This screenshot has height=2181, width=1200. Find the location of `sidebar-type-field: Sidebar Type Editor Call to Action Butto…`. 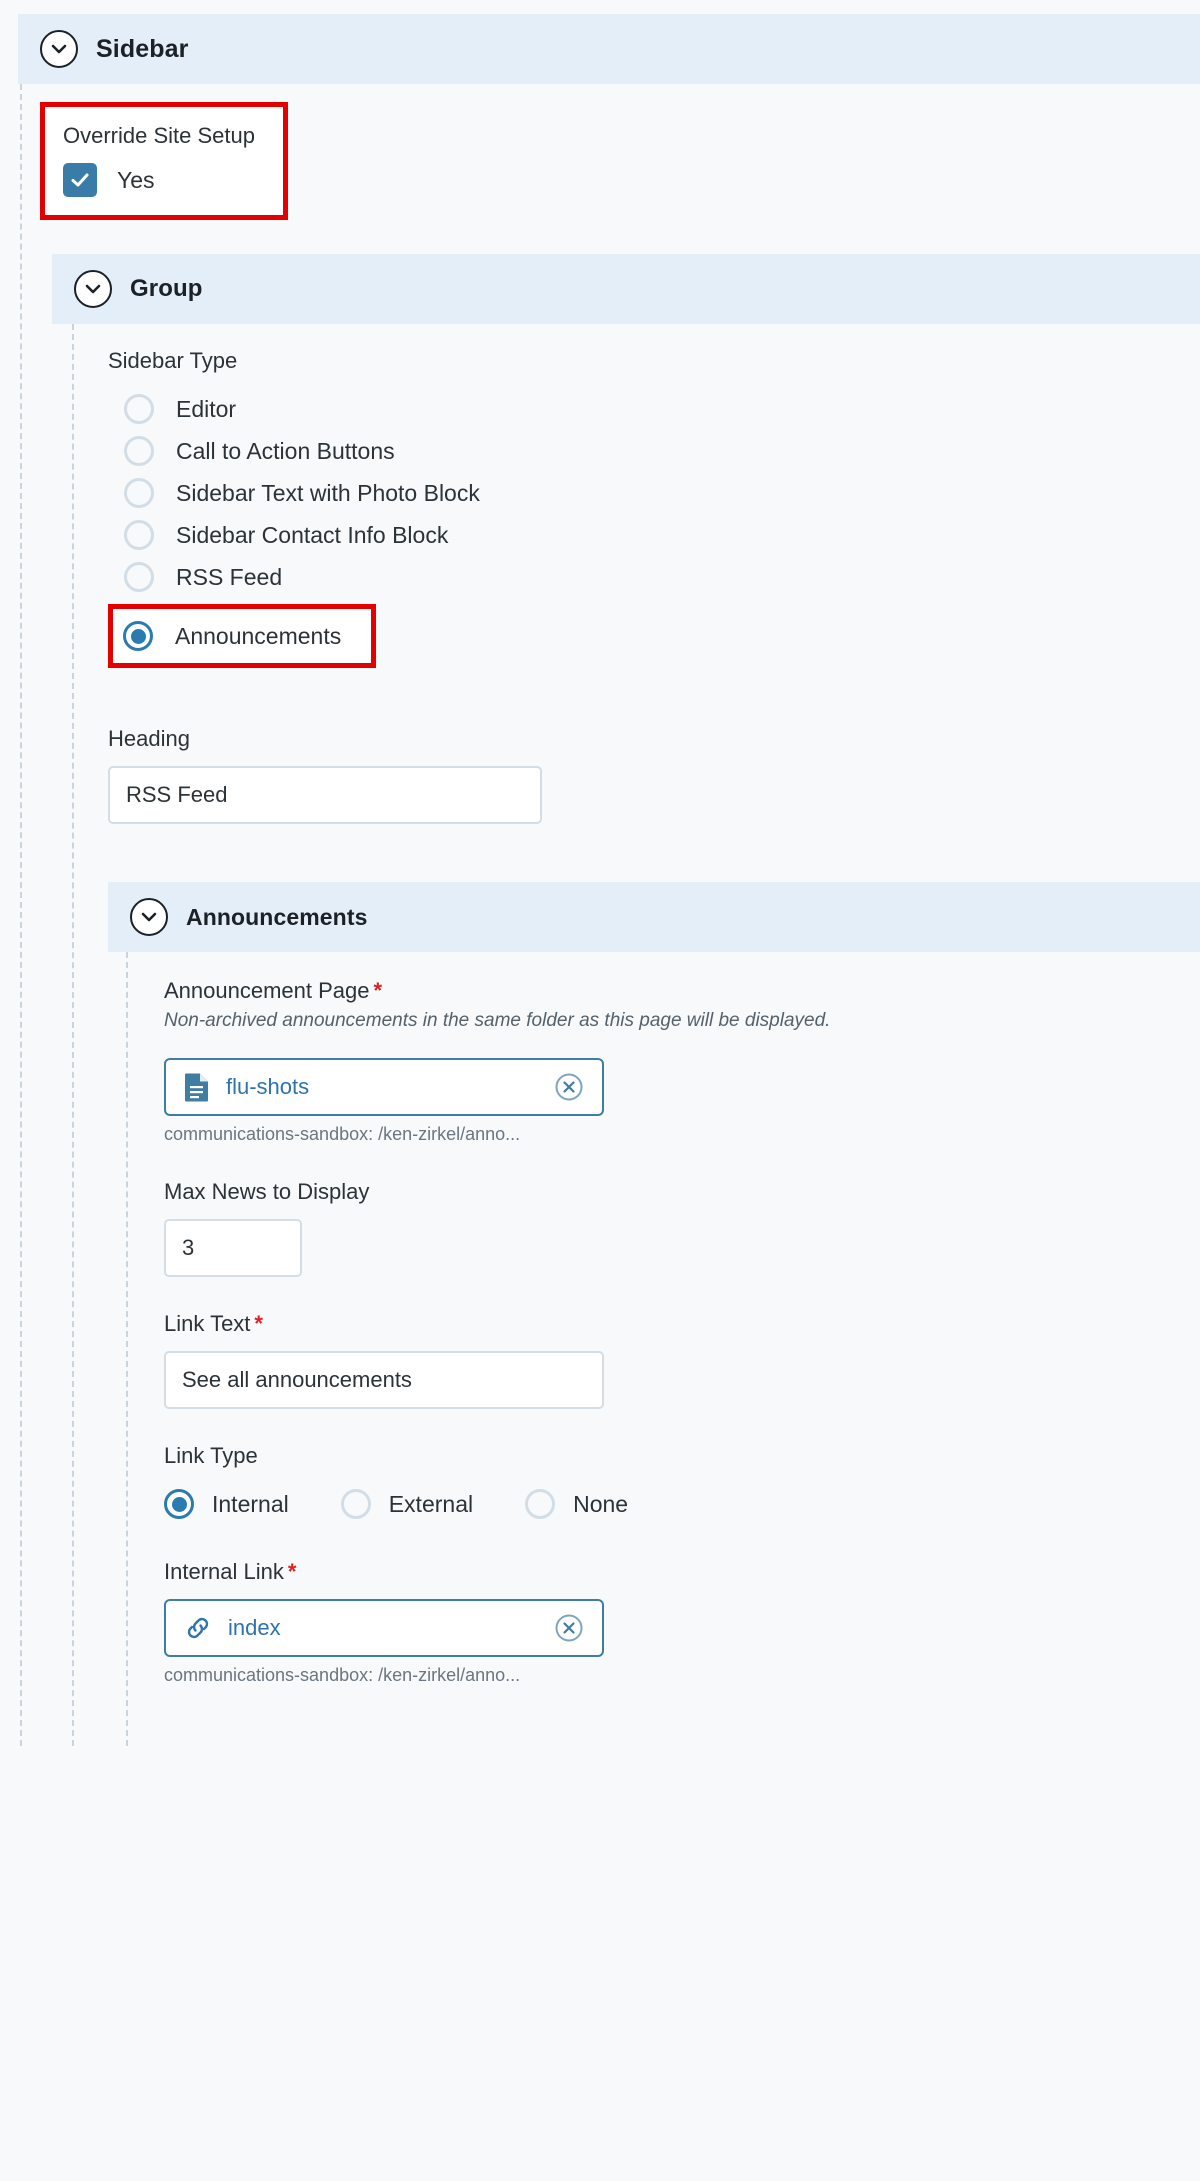

sidebar-type-field: Sidebar Type Editor Call to Action Butto… is located at coordinates (654, 508).